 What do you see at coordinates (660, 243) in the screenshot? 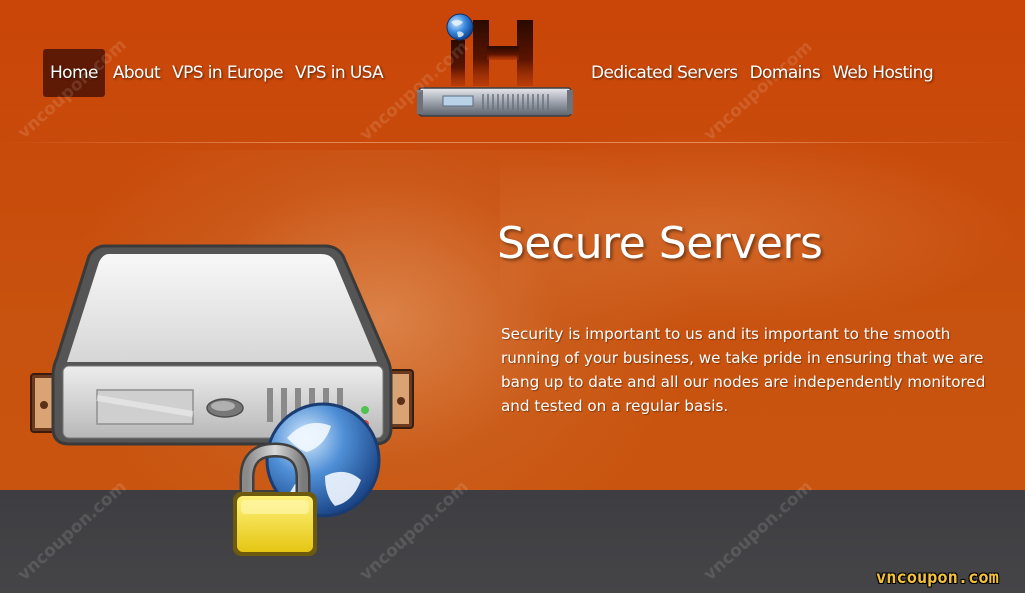
I see `hero-title: Secure Servers` at bounding box center [660, 243].